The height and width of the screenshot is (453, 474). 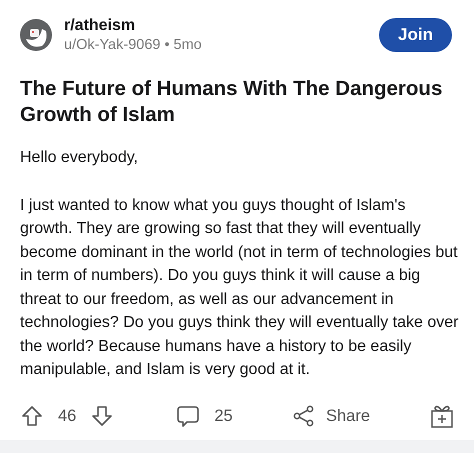 I want to click on vote-count: 46, so click(x=67, y=416).